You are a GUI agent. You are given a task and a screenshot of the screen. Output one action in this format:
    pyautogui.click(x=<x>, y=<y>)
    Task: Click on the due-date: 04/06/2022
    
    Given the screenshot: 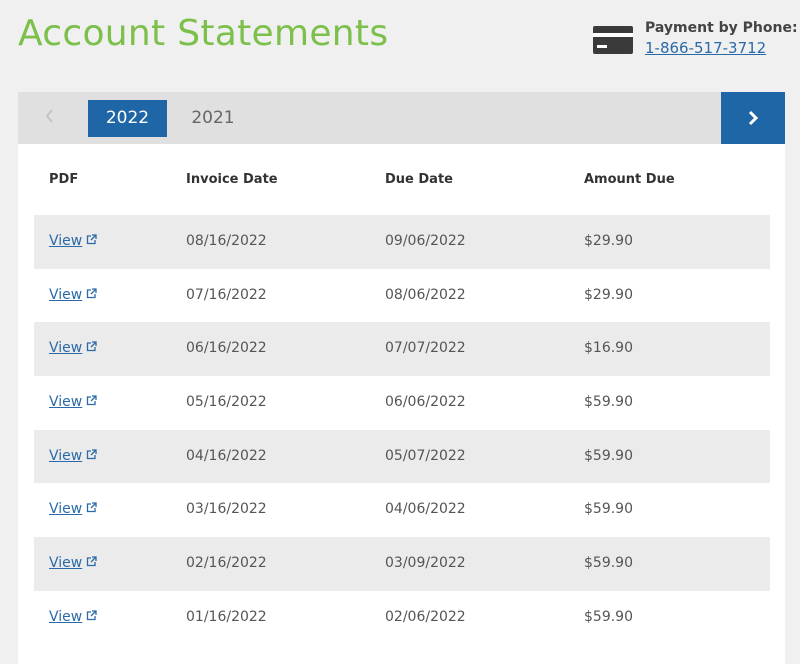 What is the action you would take?
    pyautogui.click(x=425, y=509)
    